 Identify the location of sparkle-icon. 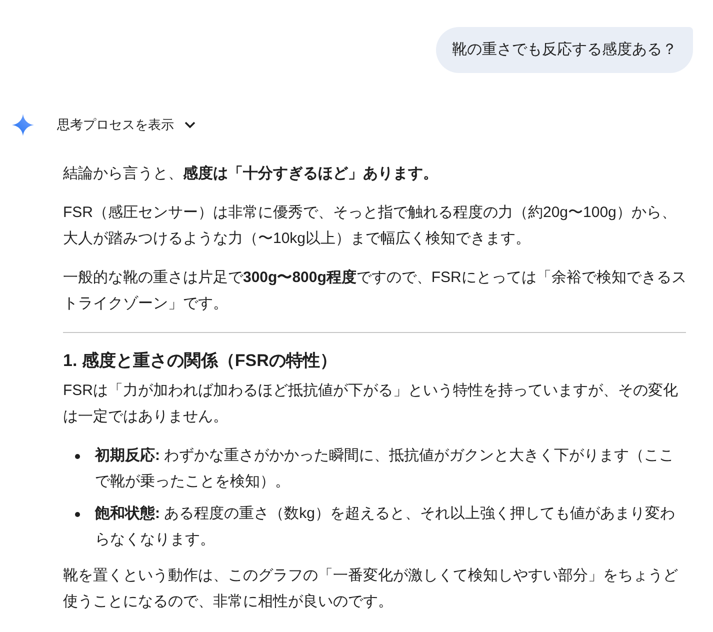
(23, 125).